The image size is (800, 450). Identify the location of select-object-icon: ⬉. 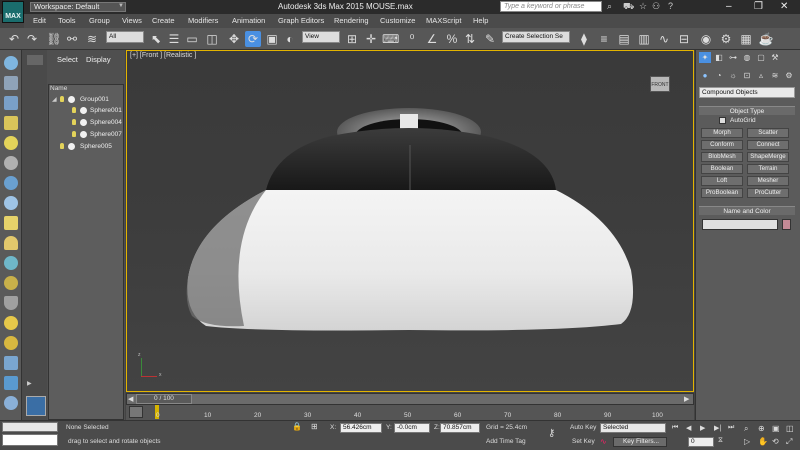
(156, 39).